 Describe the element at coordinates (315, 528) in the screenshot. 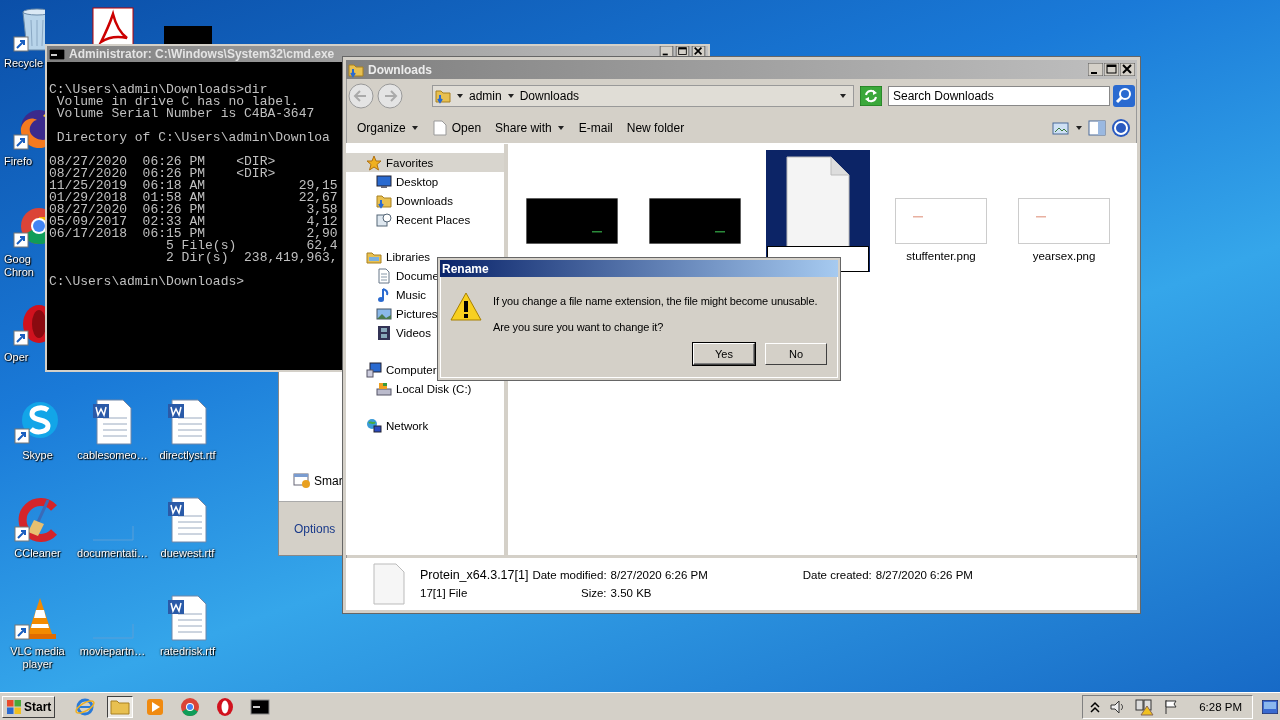

I see `options-link: Options` at that location.